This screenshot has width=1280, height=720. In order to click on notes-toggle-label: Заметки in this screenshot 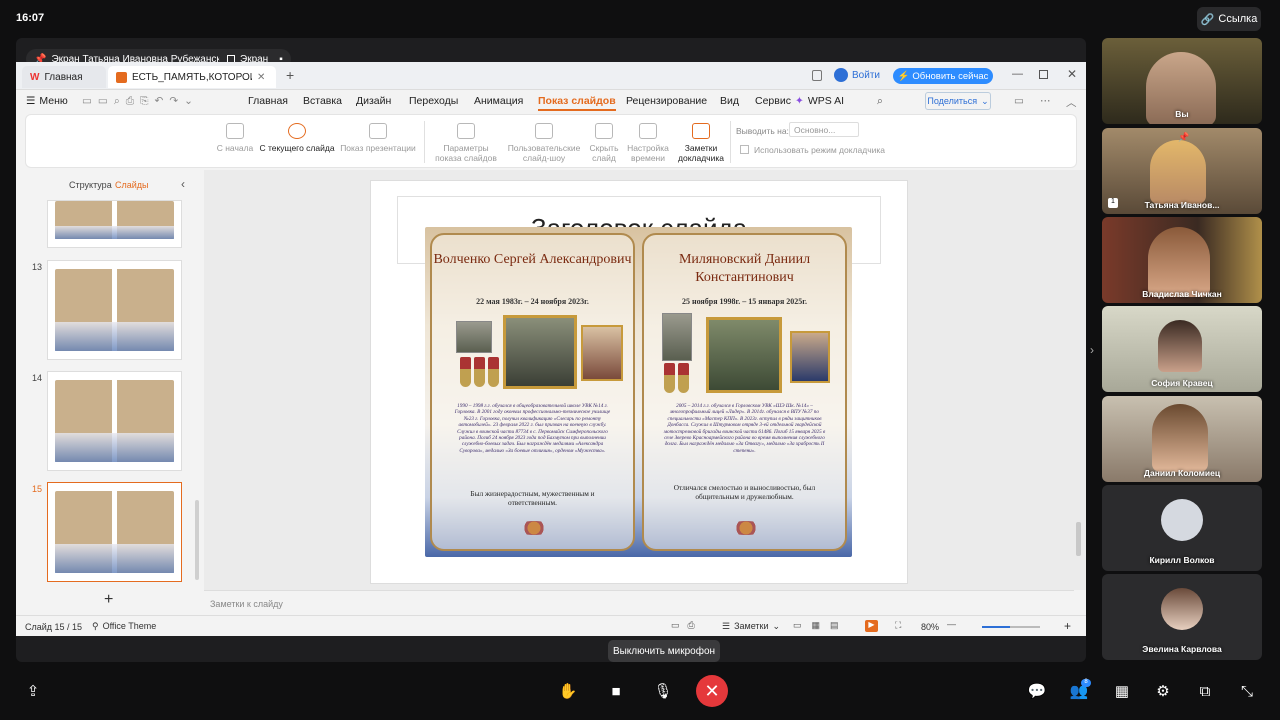, I will do `click(751, 626)`.